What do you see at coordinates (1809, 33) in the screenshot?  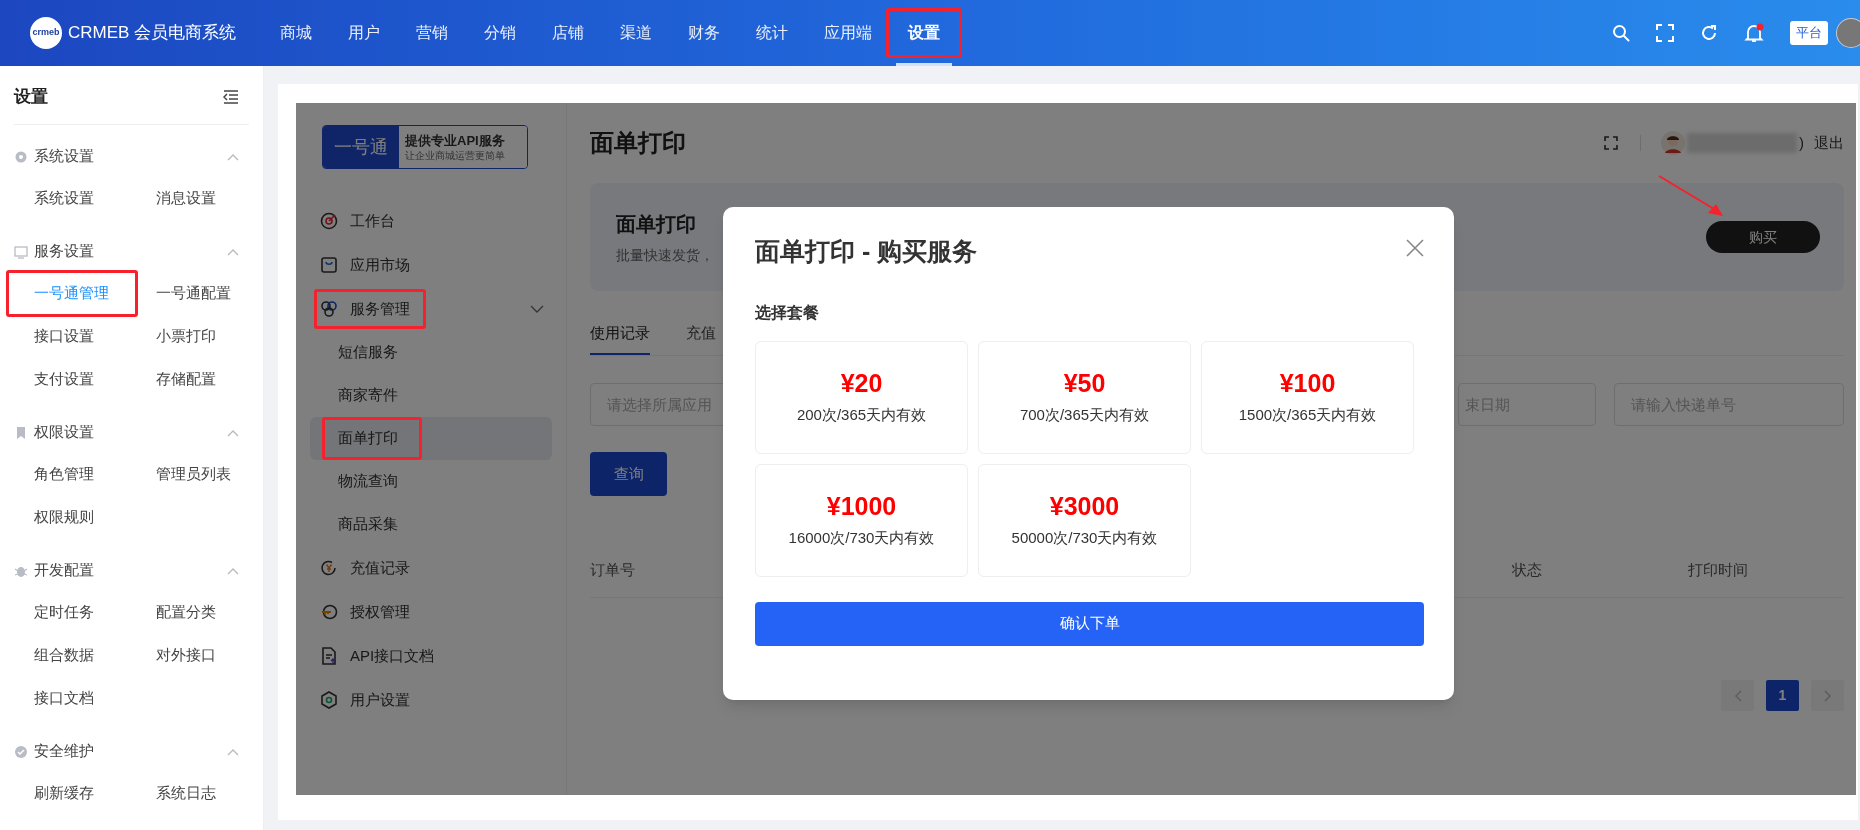 I see `platform-badge: 平台` at bounding box center [1809, 33].